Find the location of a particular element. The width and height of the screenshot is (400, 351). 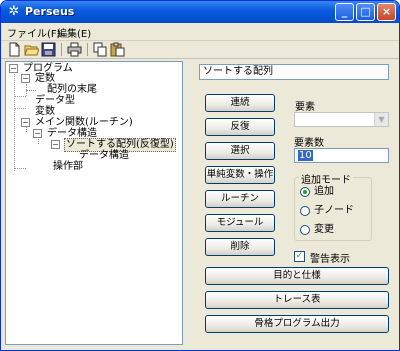

maximize-button: □ is located at coordinates (365, 12).